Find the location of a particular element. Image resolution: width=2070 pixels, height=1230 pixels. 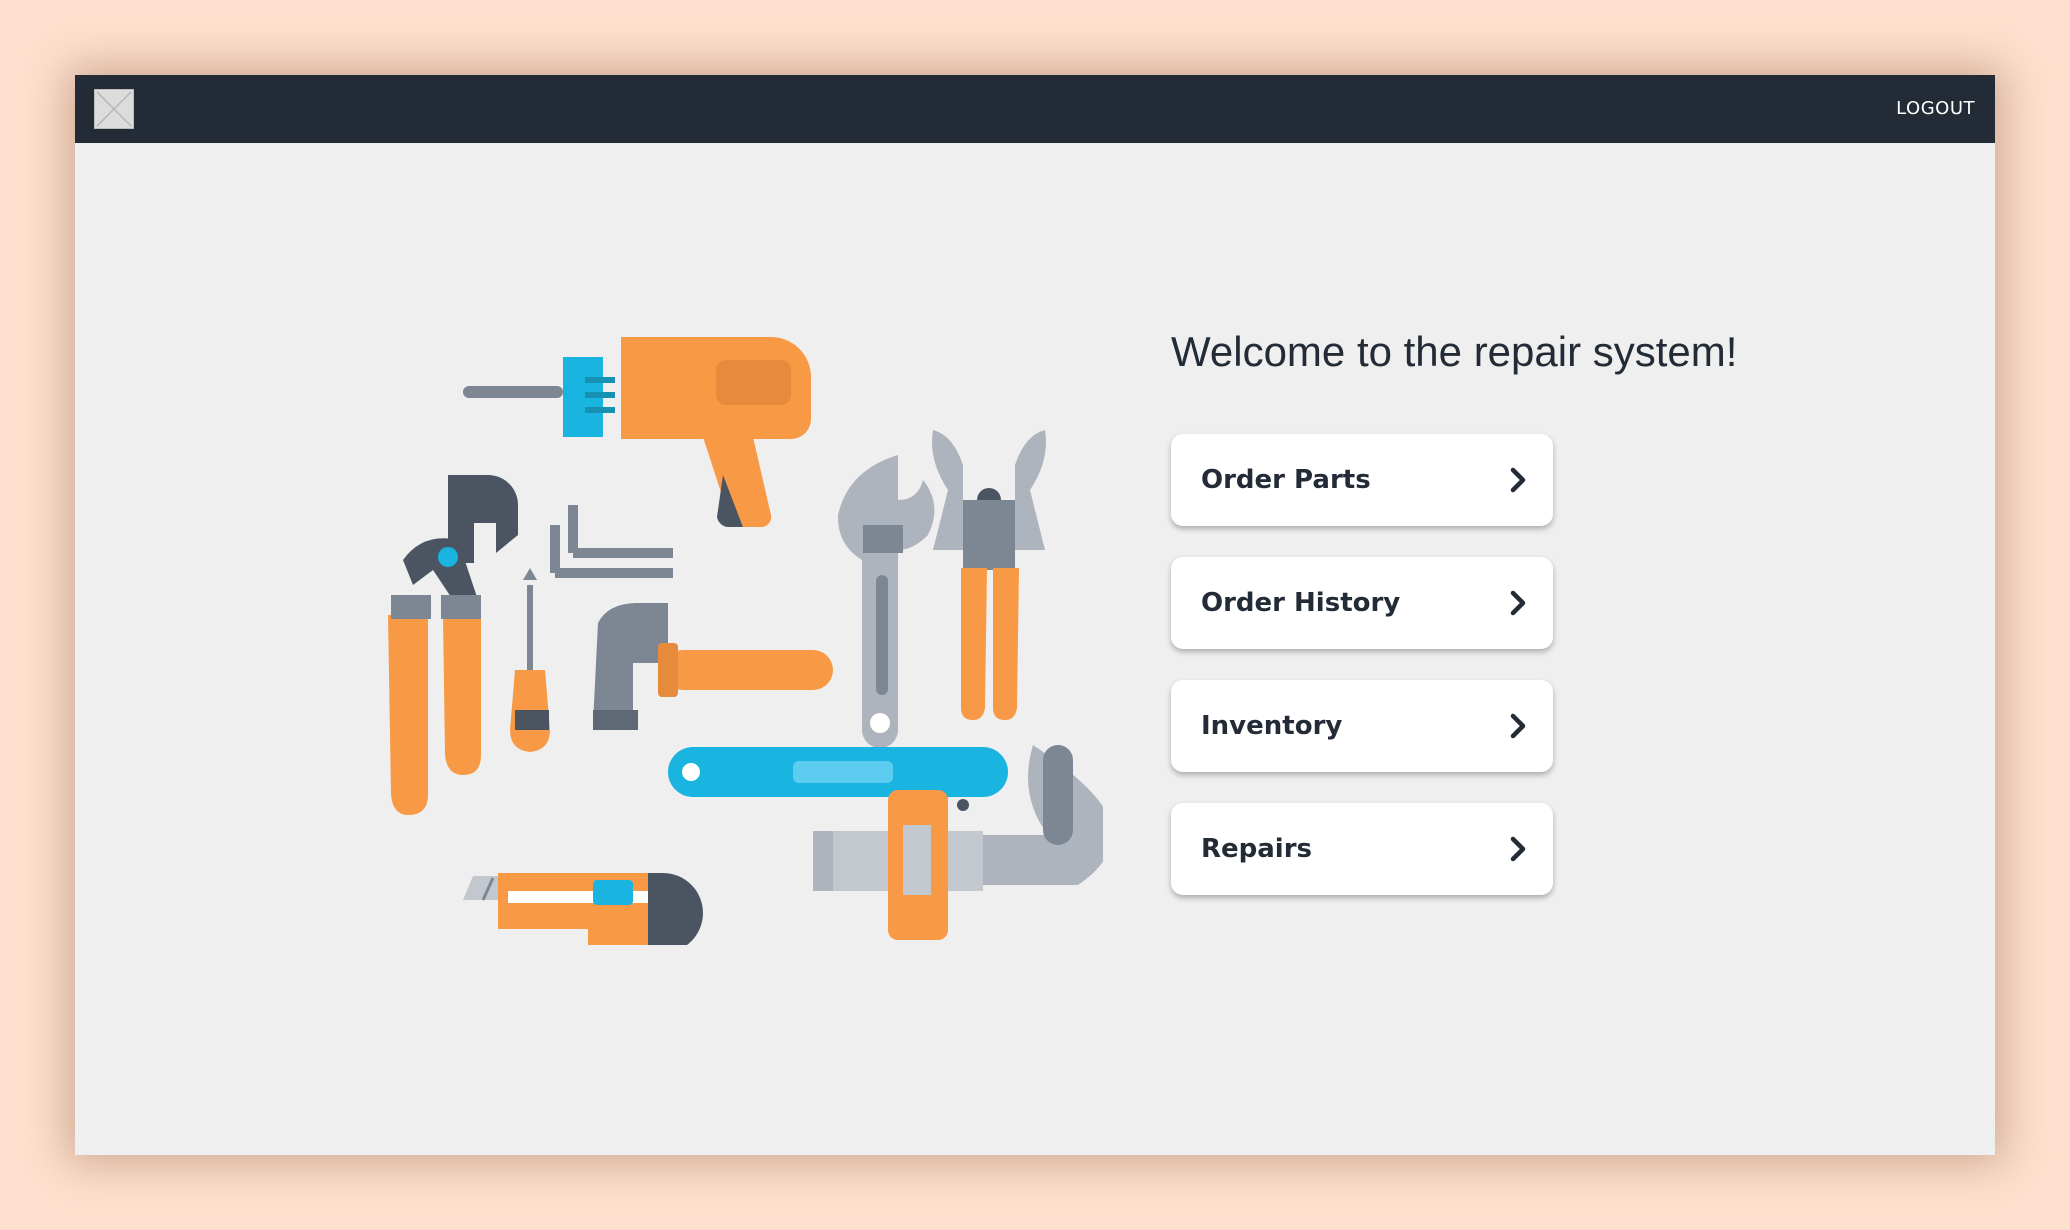

menu-card-label: Repairs is located at coordinates (1257, 849).